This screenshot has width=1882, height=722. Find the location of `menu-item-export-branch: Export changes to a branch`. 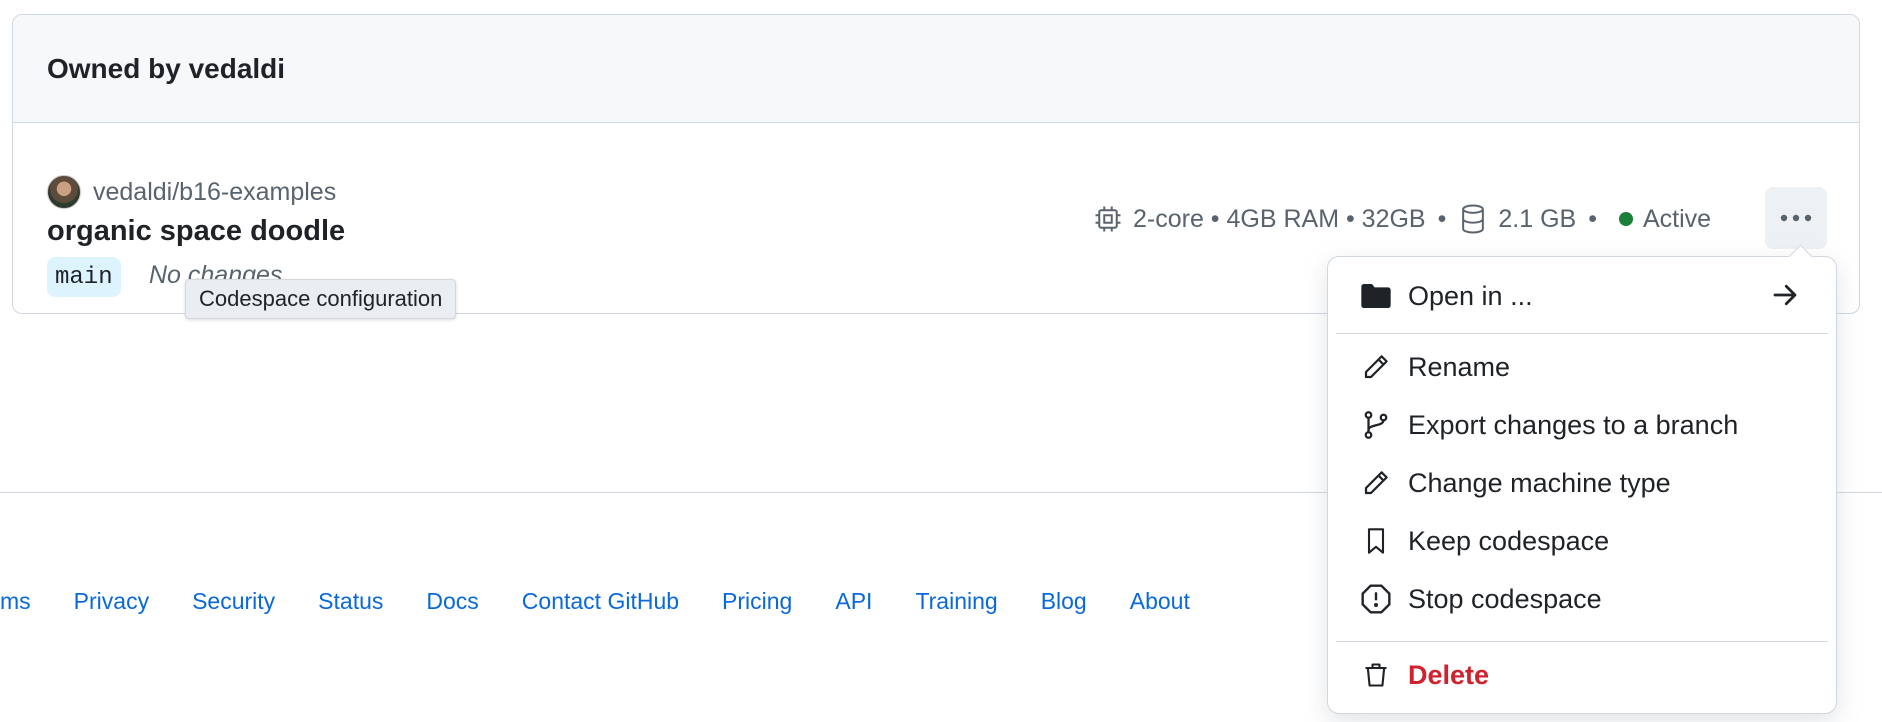

menu-item-export-branch: Export changes to a branch is located at coordinates (1582, 425).